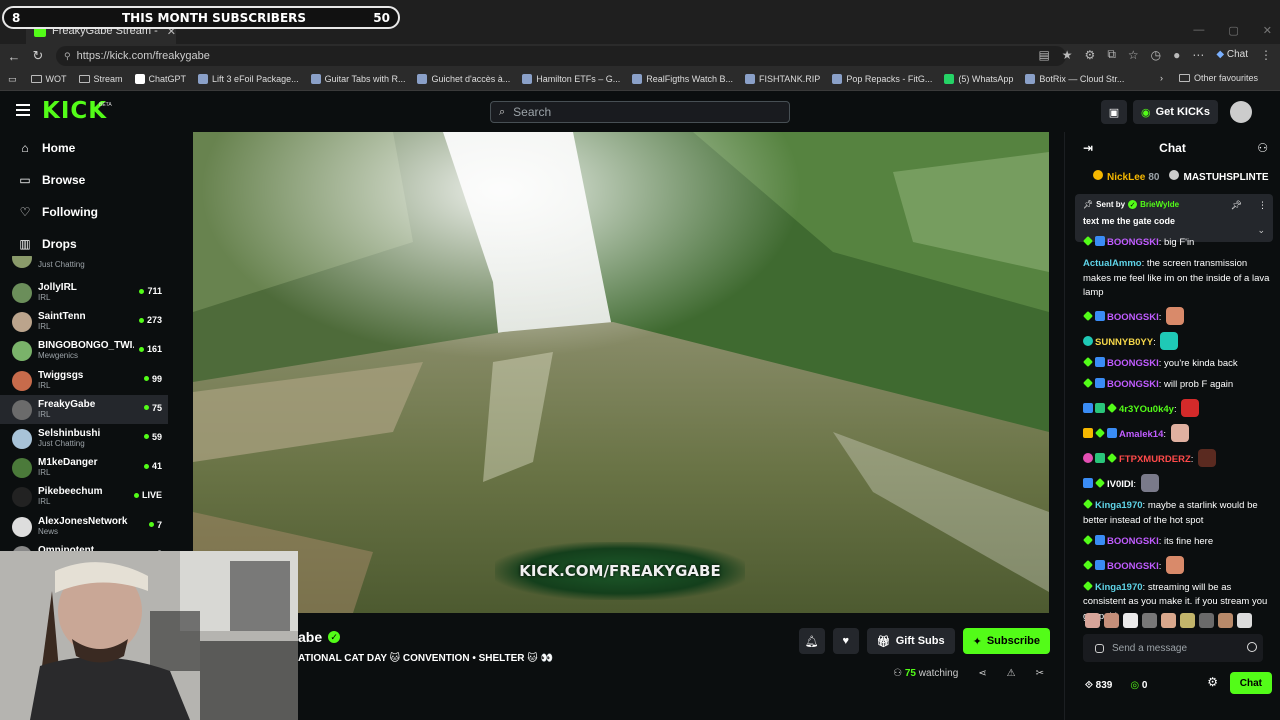  Describe the element at coordinates (1090, 55) in the screenshot. I see `extensions-icon: ⚙` at that location.